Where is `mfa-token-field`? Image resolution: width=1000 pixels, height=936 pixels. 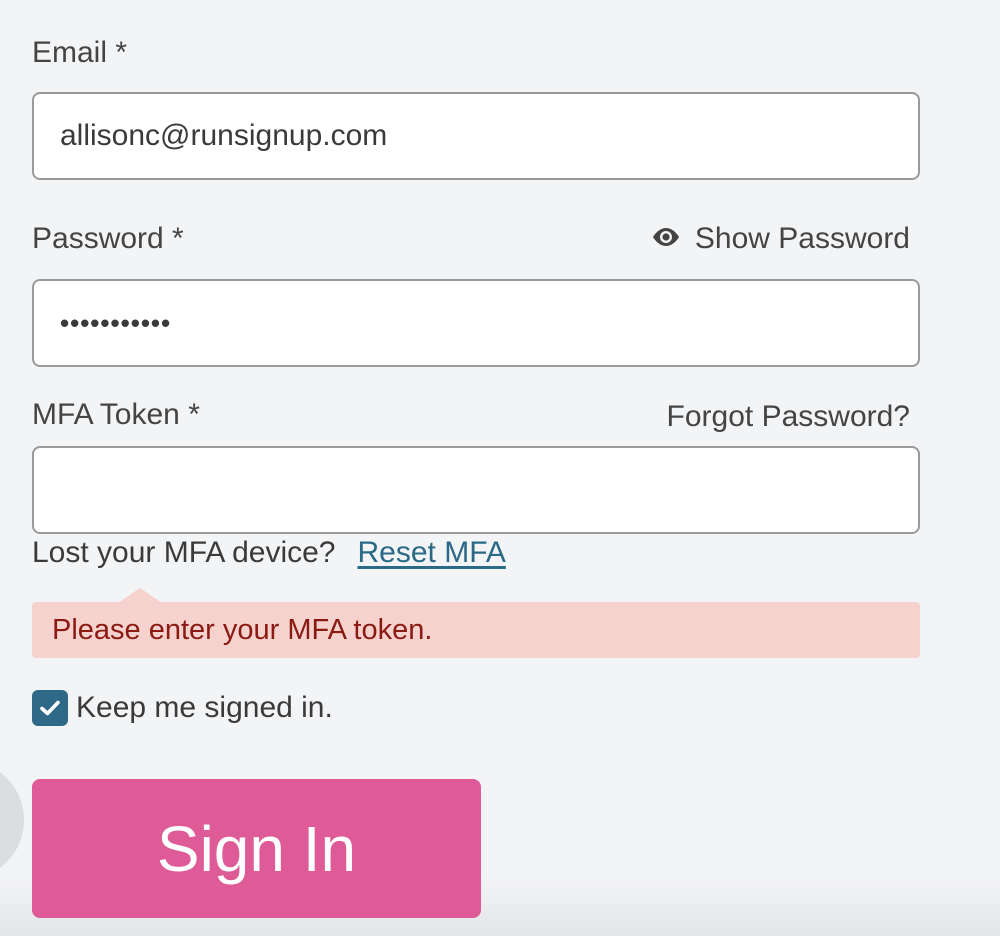 mfa-token-field is located at coordinates (476, 490).